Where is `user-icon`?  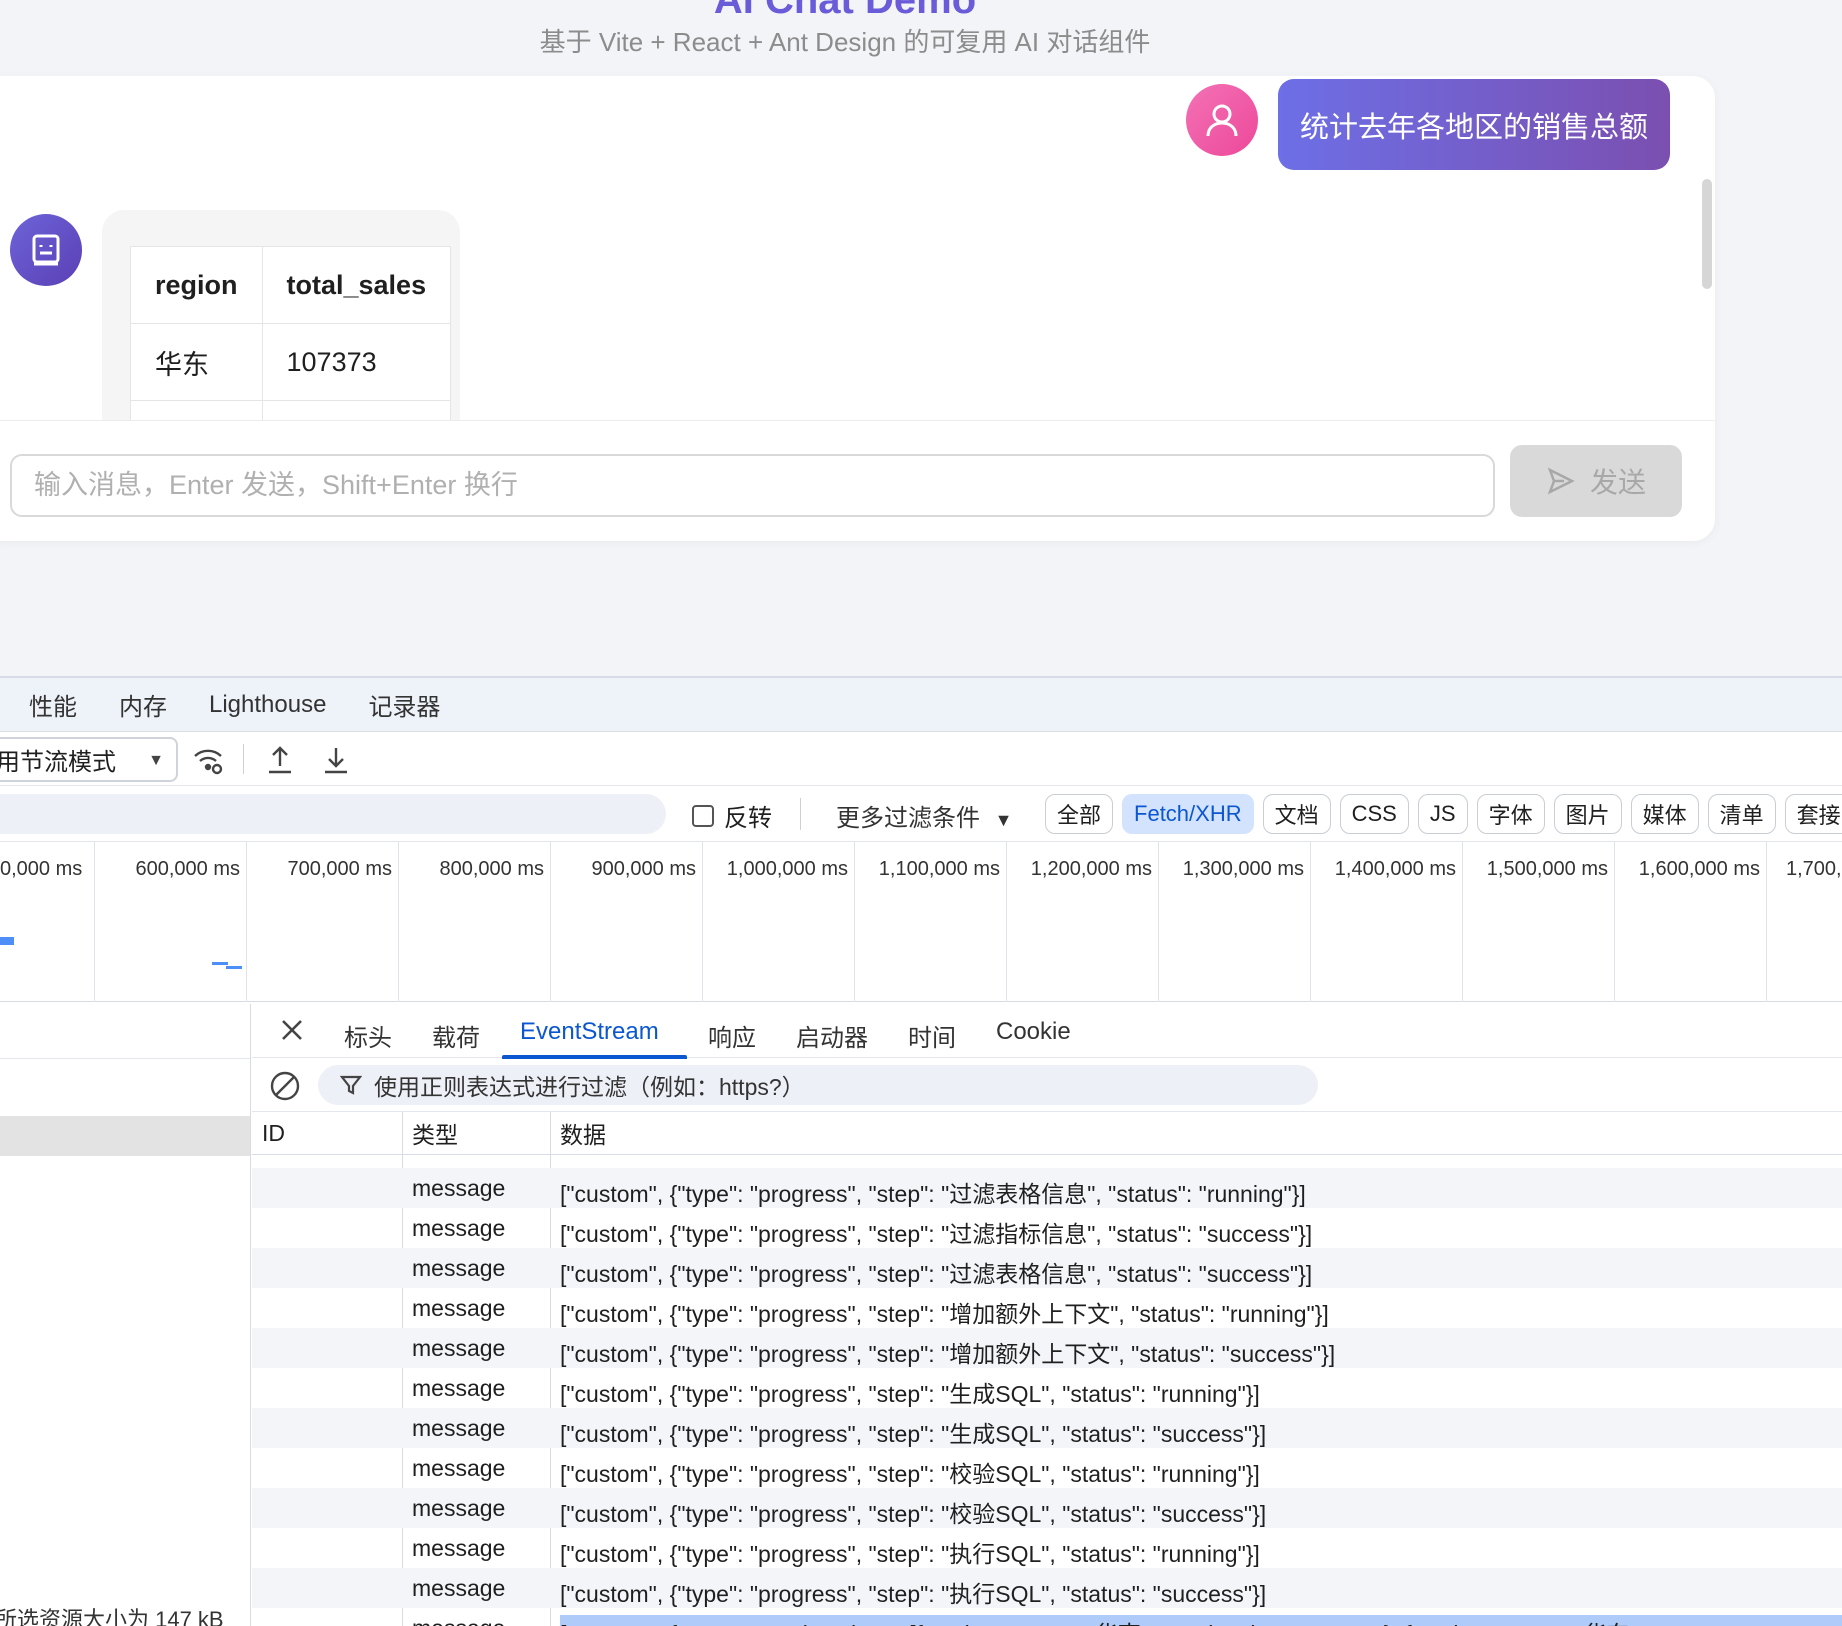
user-icon is located at coordinates (1222, 120).